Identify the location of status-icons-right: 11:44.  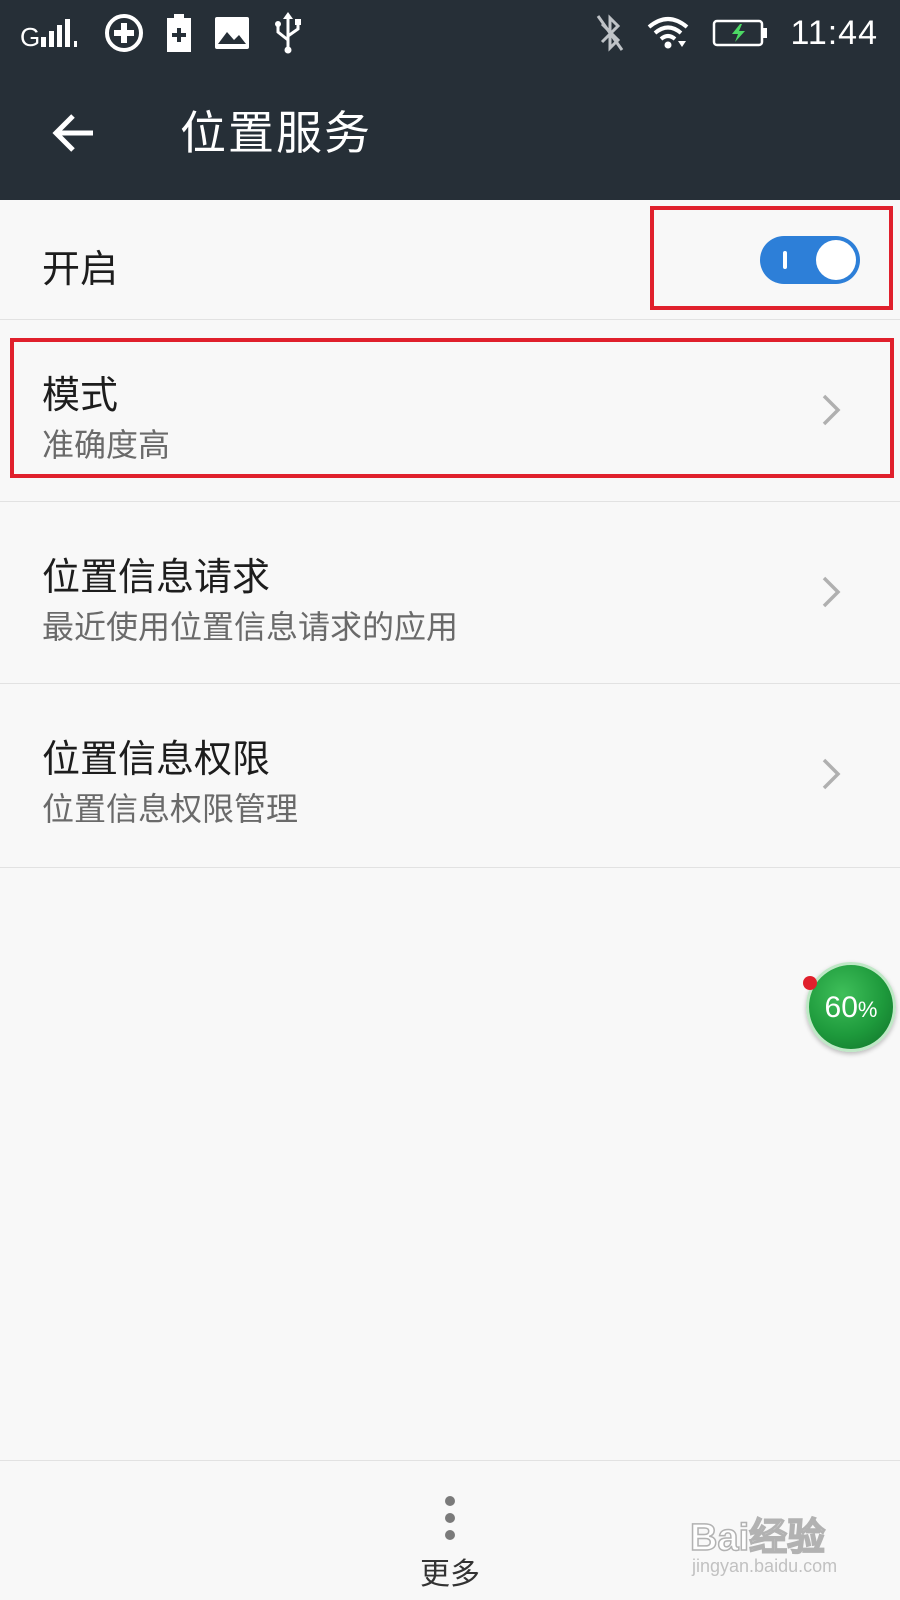
(737, 33).